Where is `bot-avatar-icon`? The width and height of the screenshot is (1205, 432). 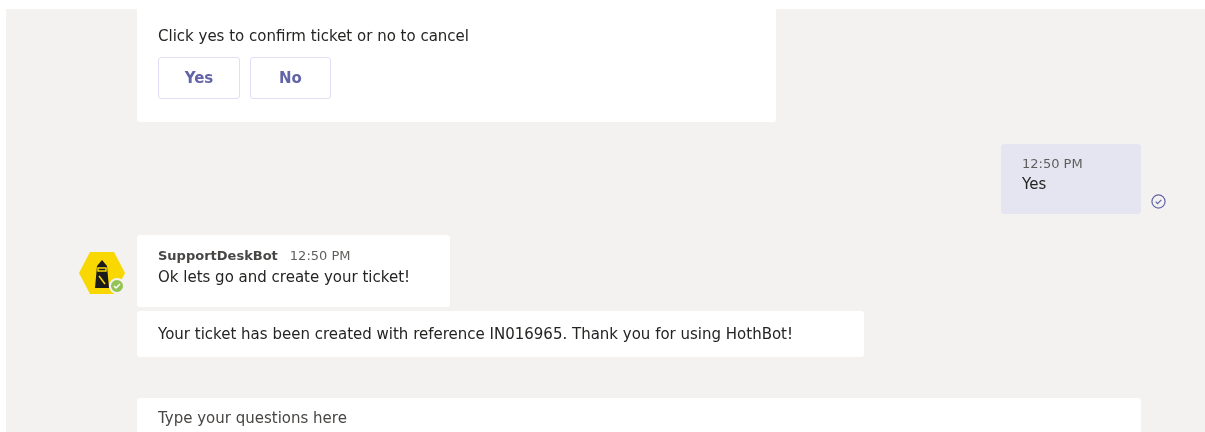
bot-avatar-icon is located at coordinates (102, 273).